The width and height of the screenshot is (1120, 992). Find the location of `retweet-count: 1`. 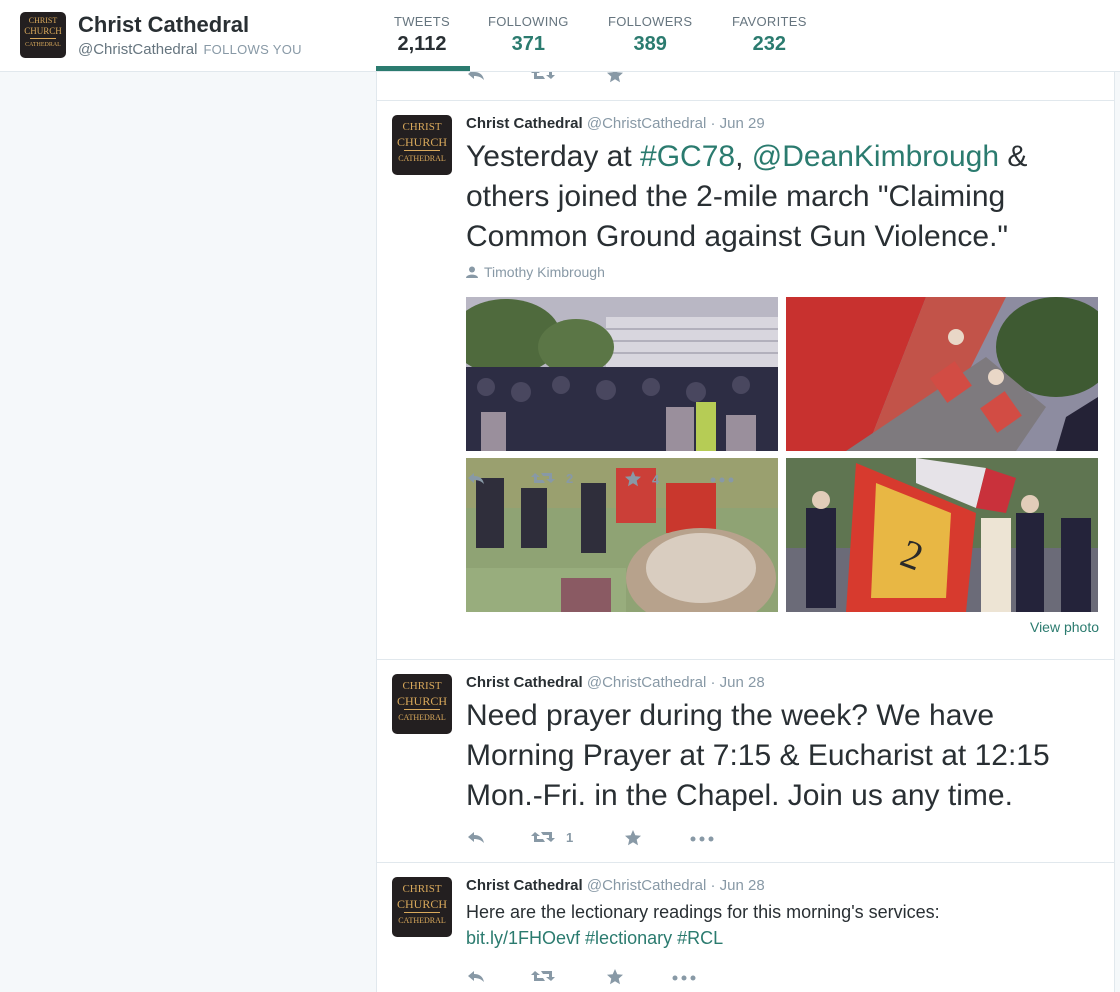

retweet-count: 1 is located at coordinates (570, 837).